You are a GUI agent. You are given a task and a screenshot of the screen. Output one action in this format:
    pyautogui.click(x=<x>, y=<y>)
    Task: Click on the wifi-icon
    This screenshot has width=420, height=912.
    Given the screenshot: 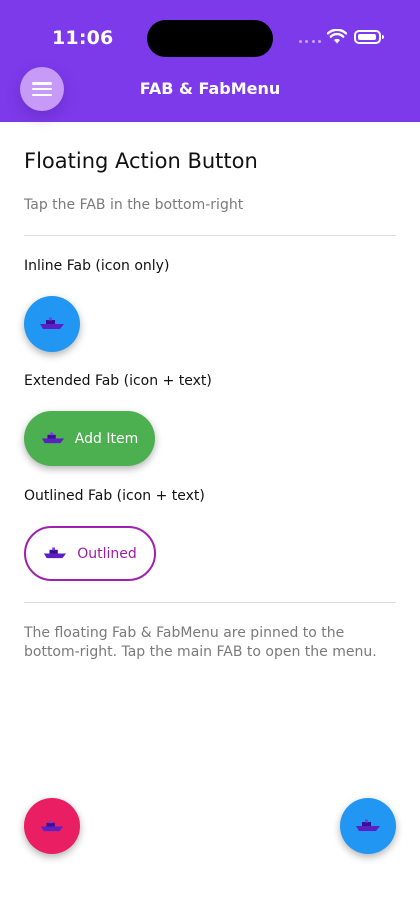 What is the action you would take?
    pyautogui.click(x=337, y=36)
    